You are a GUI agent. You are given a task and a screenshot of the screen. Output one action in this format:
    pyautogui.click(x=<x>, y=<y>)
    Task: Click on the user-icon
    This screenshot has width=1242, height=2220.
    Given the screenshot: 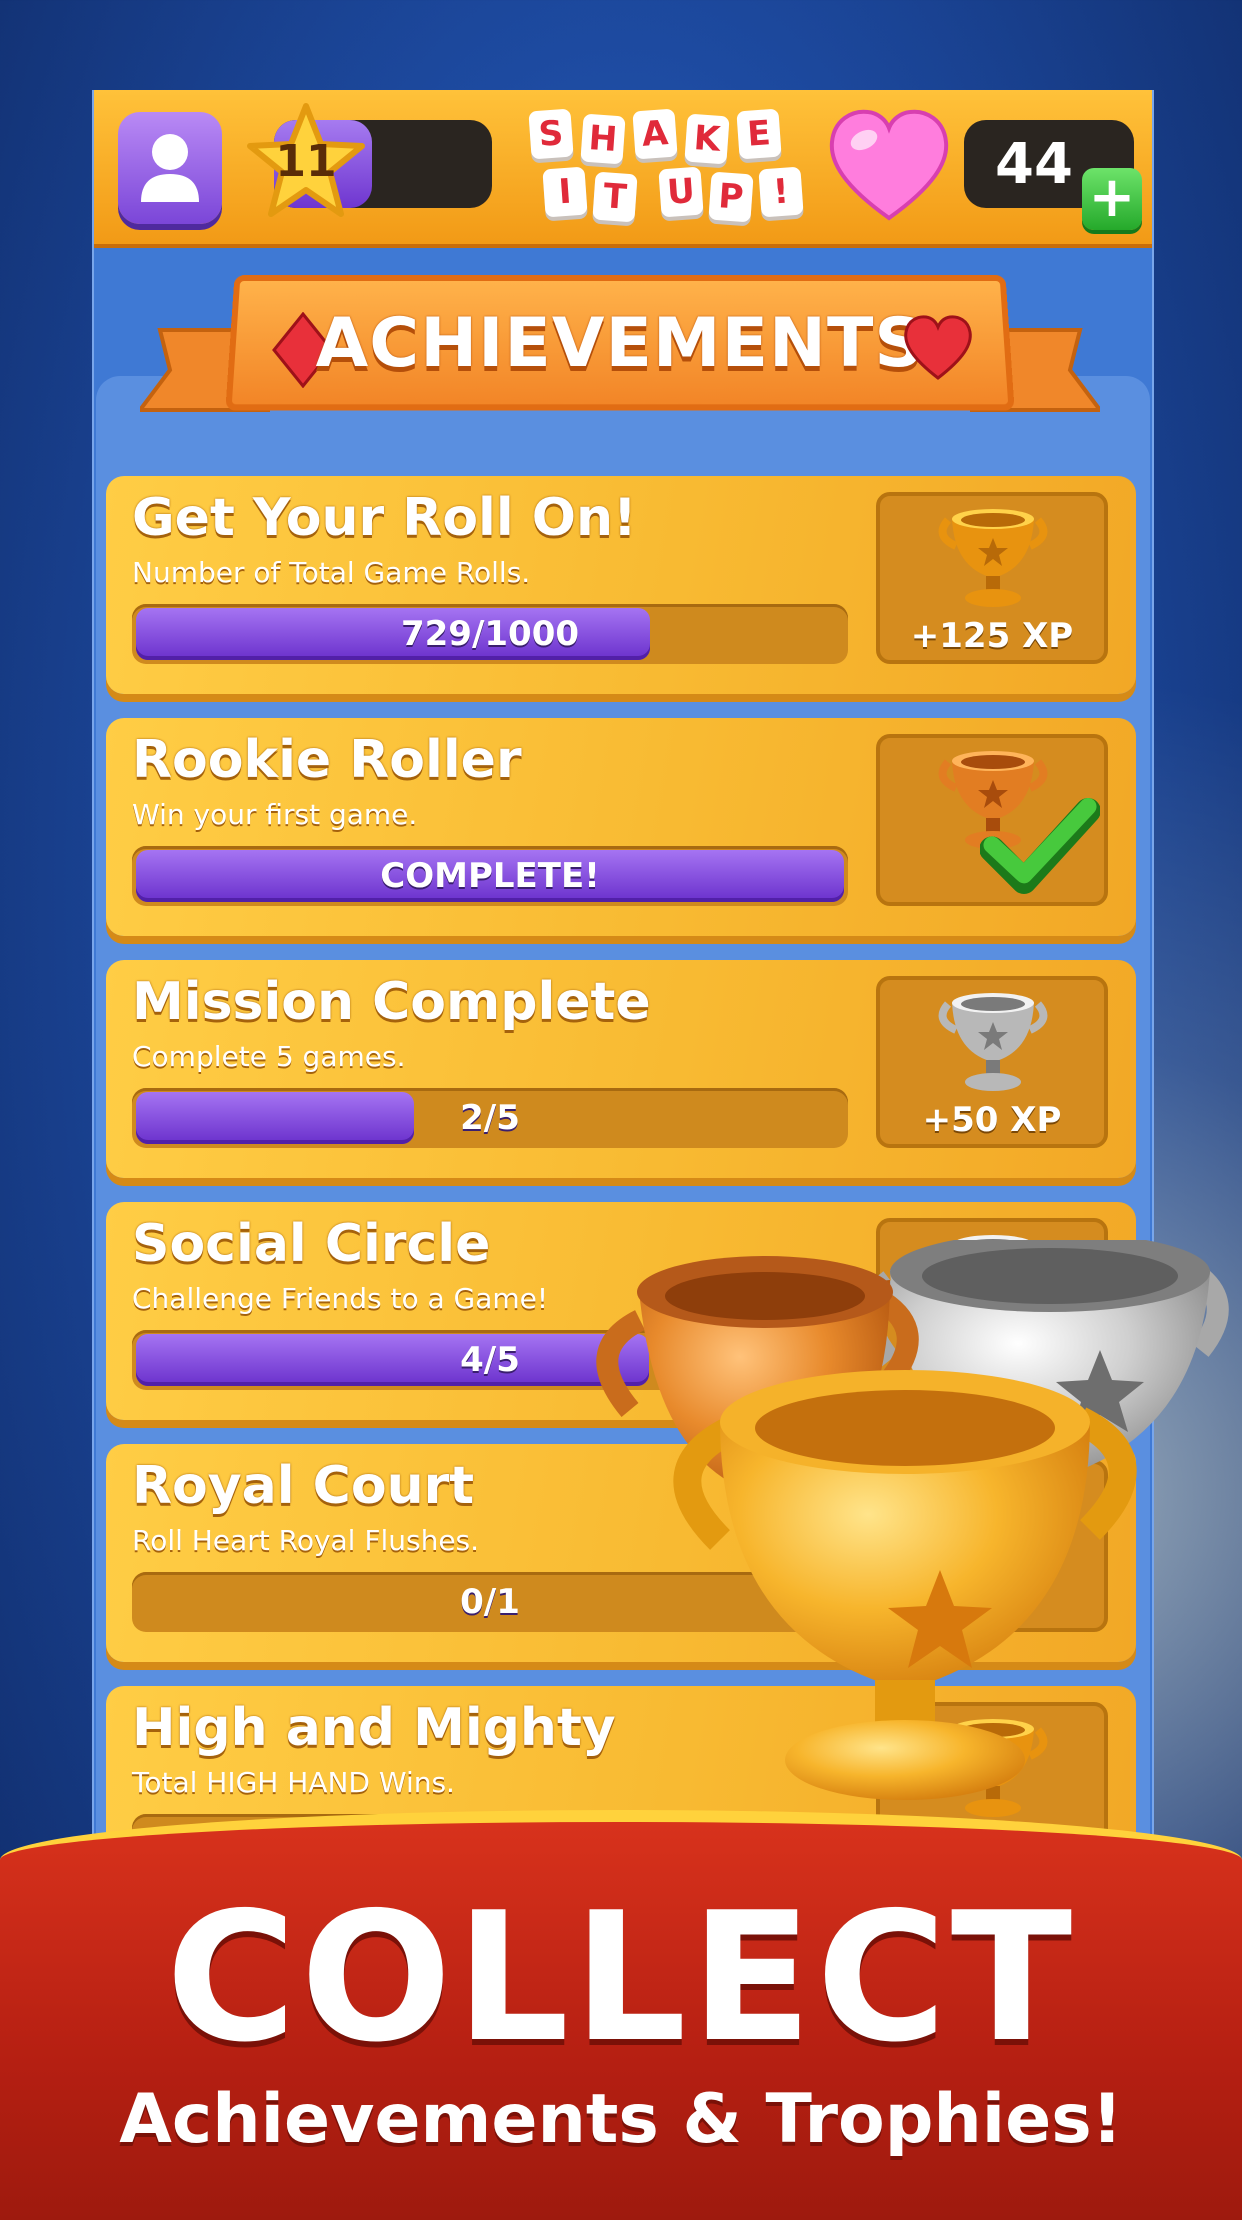 What is the action you would take?
    pyautogui.click(x=170, y=168)
    